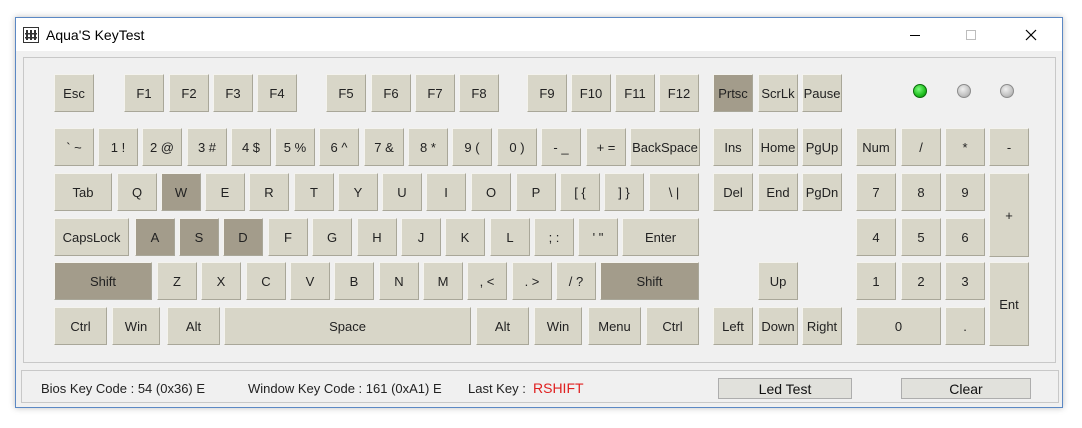 This screenshot has width=1082, height=428. I want to click on key-equal: + =, so click(606, 147).